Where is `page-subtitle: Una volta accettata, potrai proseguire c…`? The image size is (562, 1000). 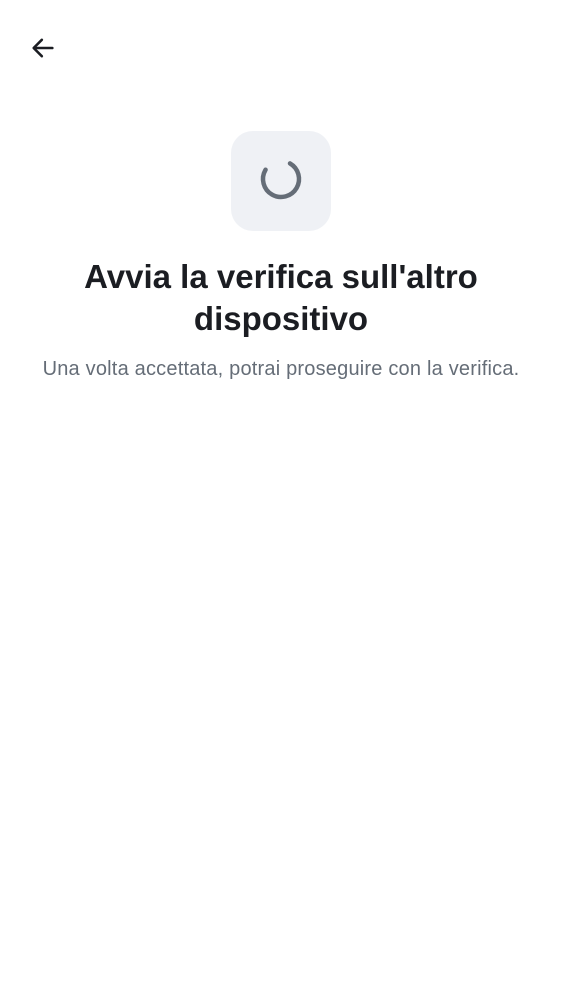 page-subtitle: Una volta accettata, potrai proseguire c… is located at coordinates (281, 369).